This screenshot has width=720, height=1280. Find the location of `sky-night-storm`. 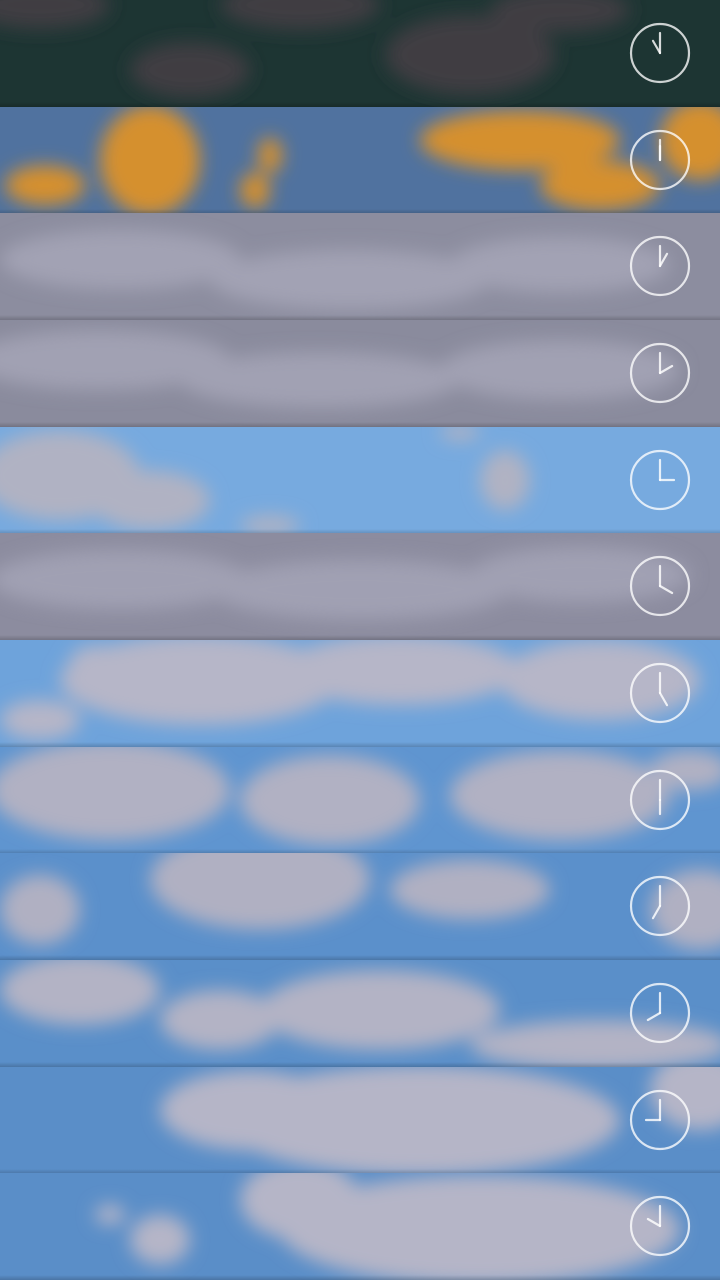

sky-night-storm is located at coordinates (360, 53).